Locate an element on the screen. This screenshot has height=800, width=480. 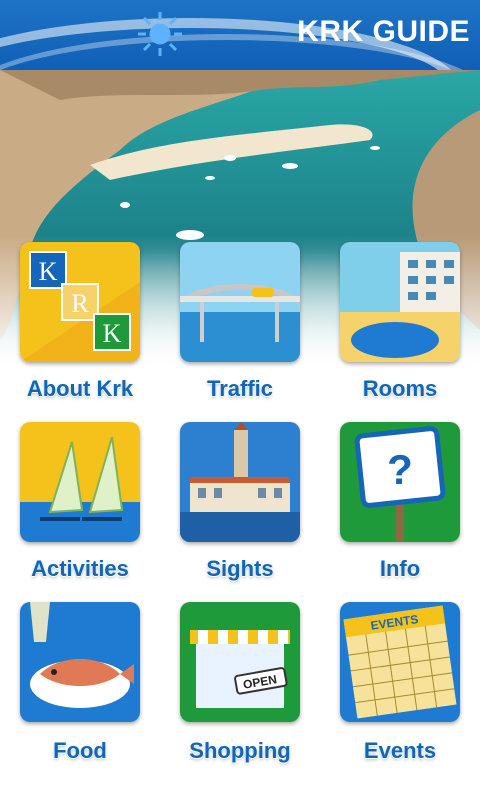
traffic-label: Traffic is located at coordinates (240, 389).